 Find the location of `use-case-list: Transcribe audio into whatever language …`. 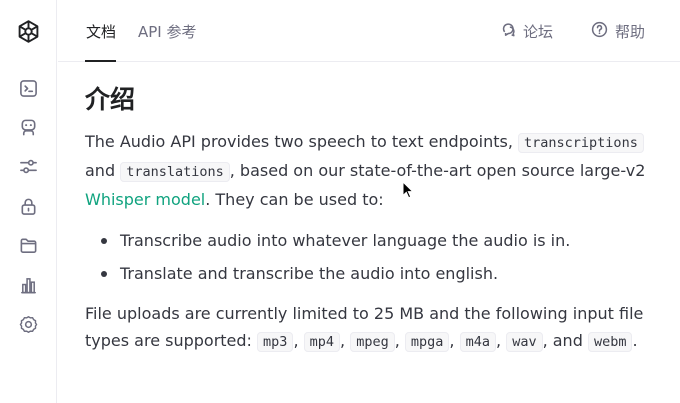

use-case-list: Transcribe audio into whatever language … is located at coordinates (370, 257).